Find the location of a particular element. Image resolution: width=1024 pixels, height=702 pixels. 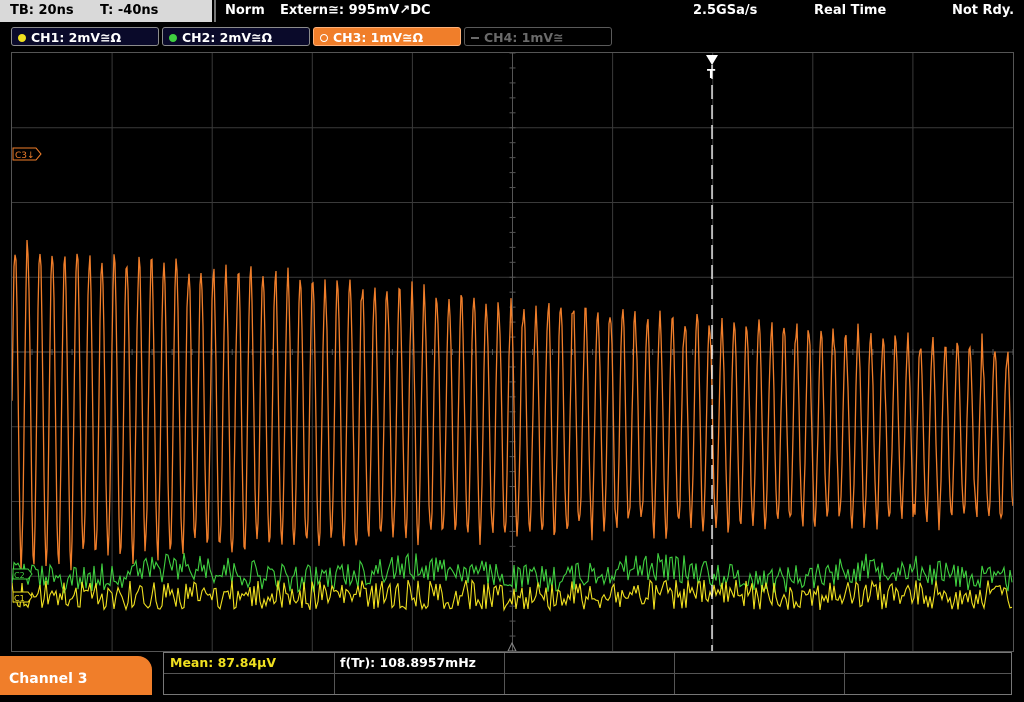

acquisition-mode: Real Time is located at coordinates (850, 11).